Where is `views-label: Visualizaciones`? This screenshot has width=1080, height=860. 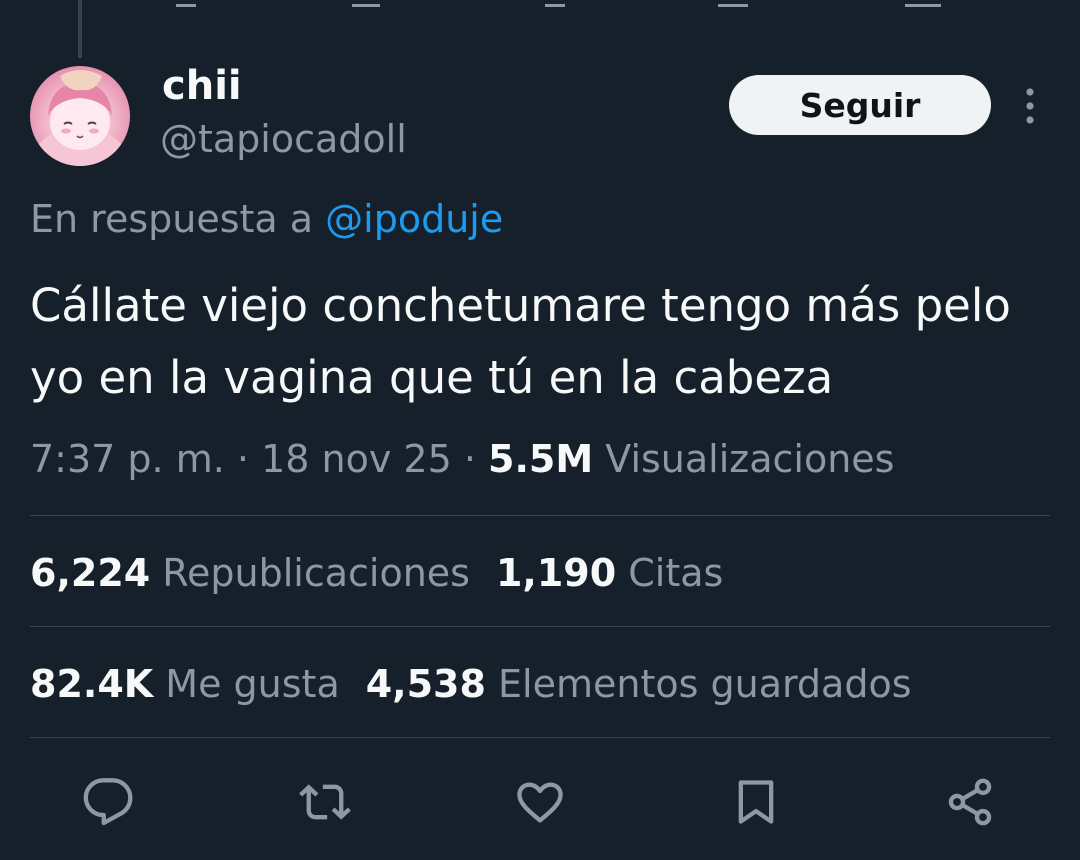
views-label: Visualizaciones is located at coordinates (750, 459).